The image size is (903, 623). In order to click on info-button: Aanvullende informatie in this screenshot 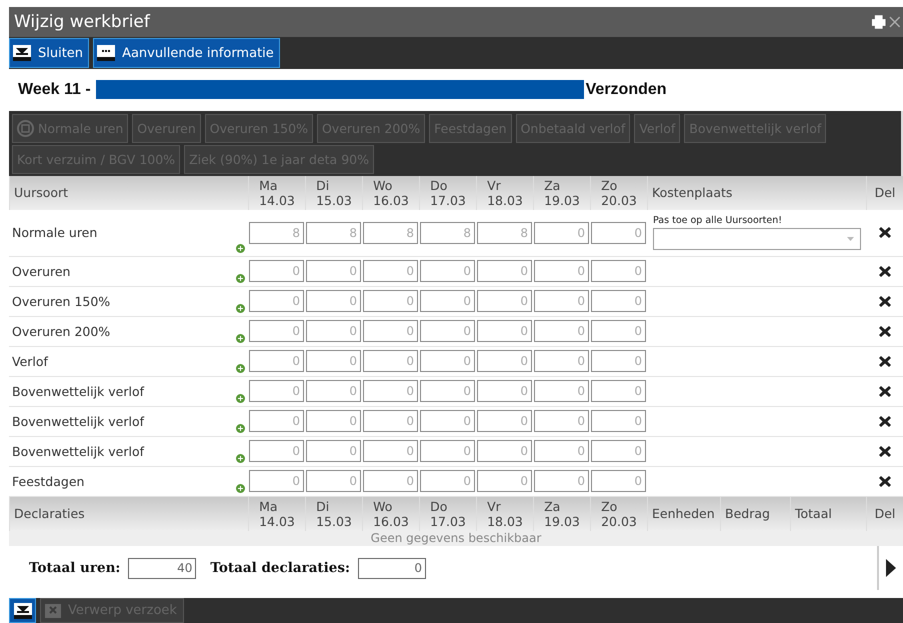, I will do `click(186, 53)`.